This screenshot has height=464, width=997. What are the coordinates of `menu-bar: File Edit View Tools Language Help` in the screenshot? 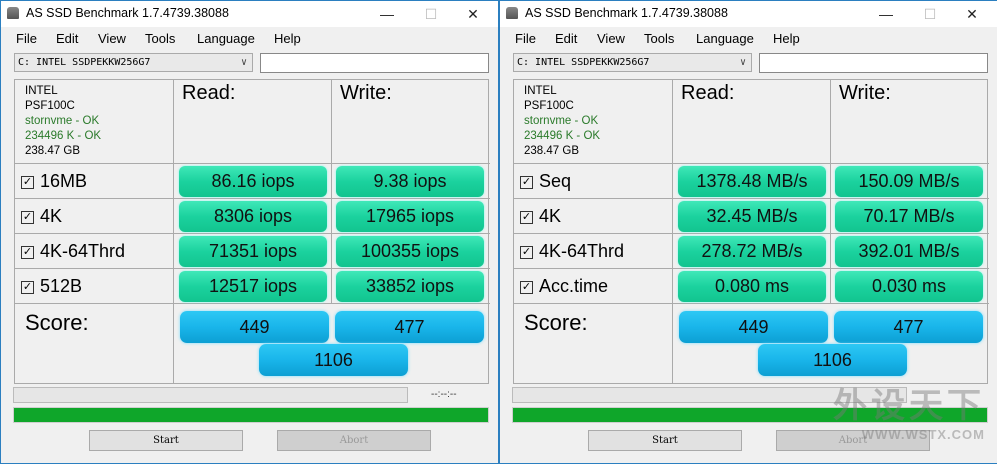 It's located at (249, 39).